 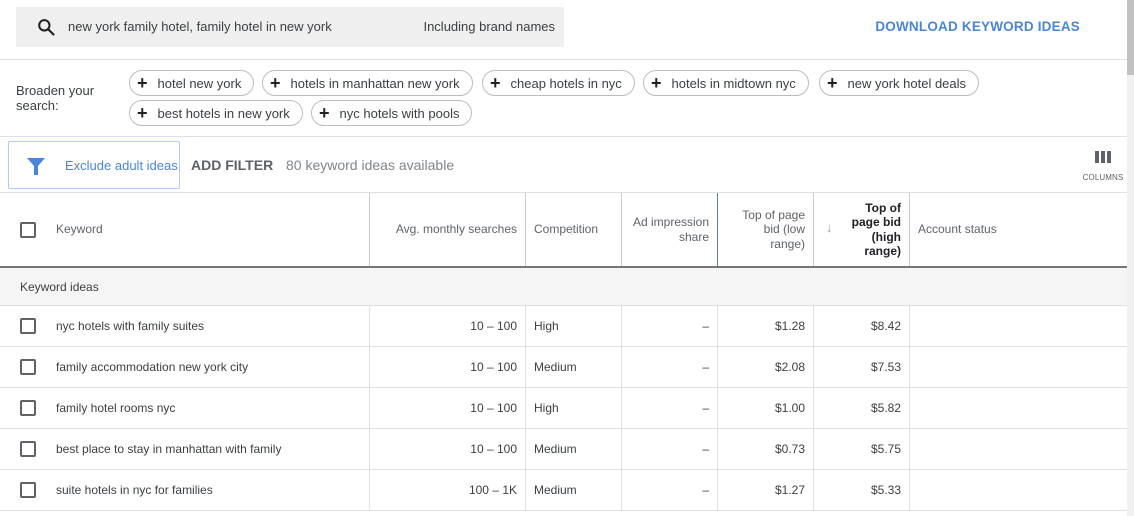 I want to click on chip-label: hotel new york, so click(x=199, y=83).